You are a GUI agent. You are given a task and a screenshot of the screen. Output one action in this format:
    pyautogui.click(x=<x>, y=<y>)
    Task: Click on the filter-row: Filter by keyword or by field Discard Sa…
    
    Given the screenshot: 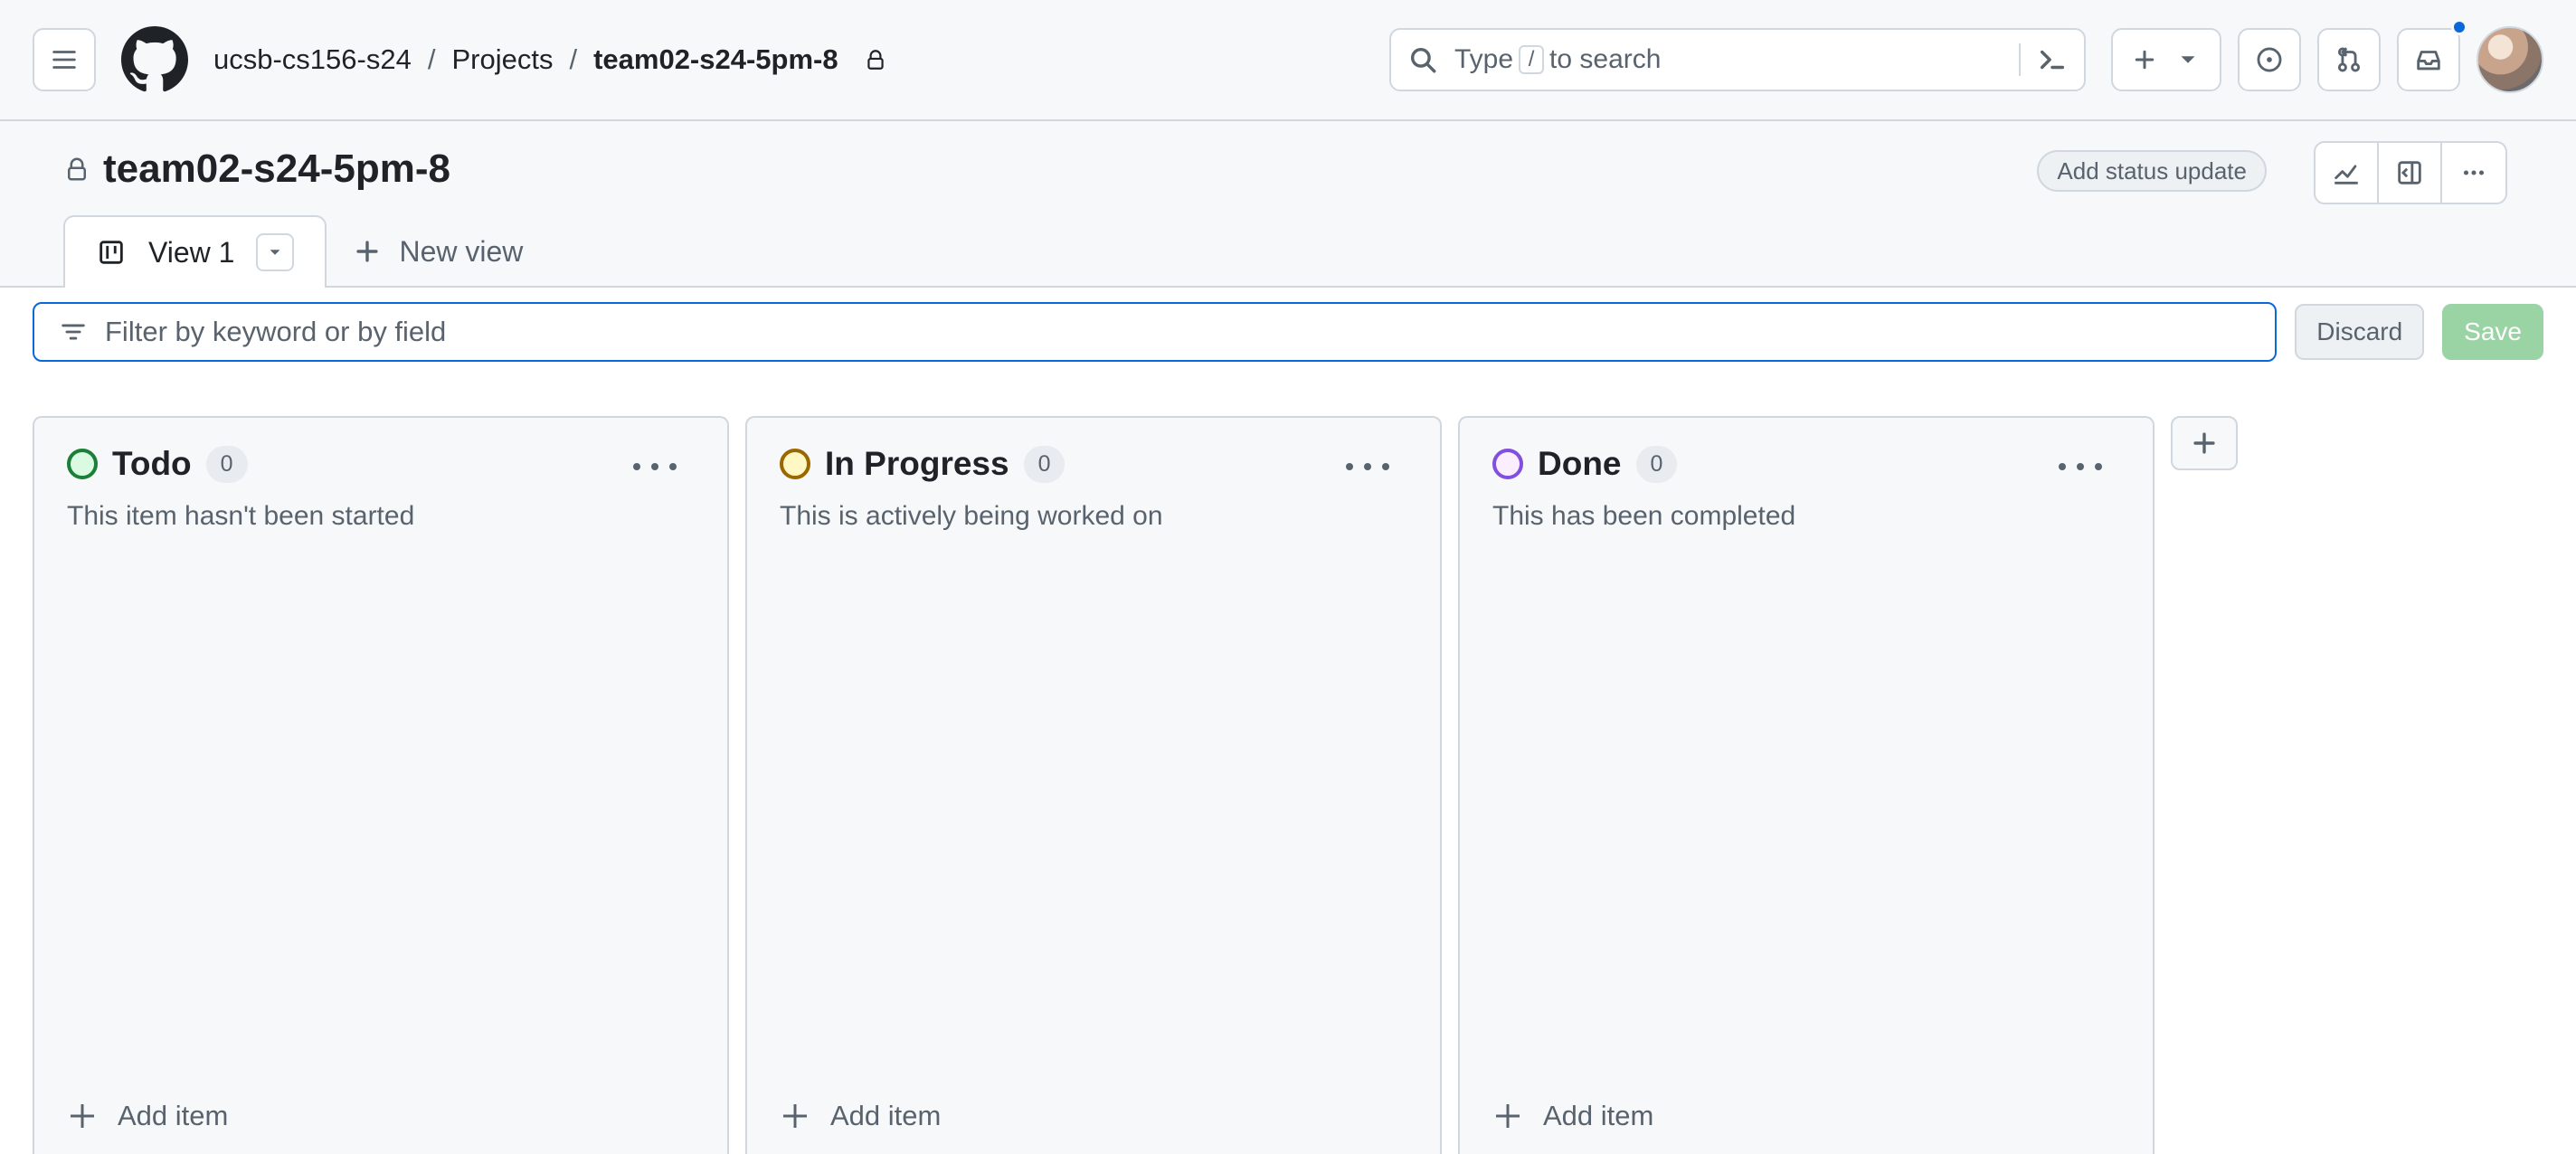 What is the action you would take?
    pyautogui.click(x=1288, y=332)
    